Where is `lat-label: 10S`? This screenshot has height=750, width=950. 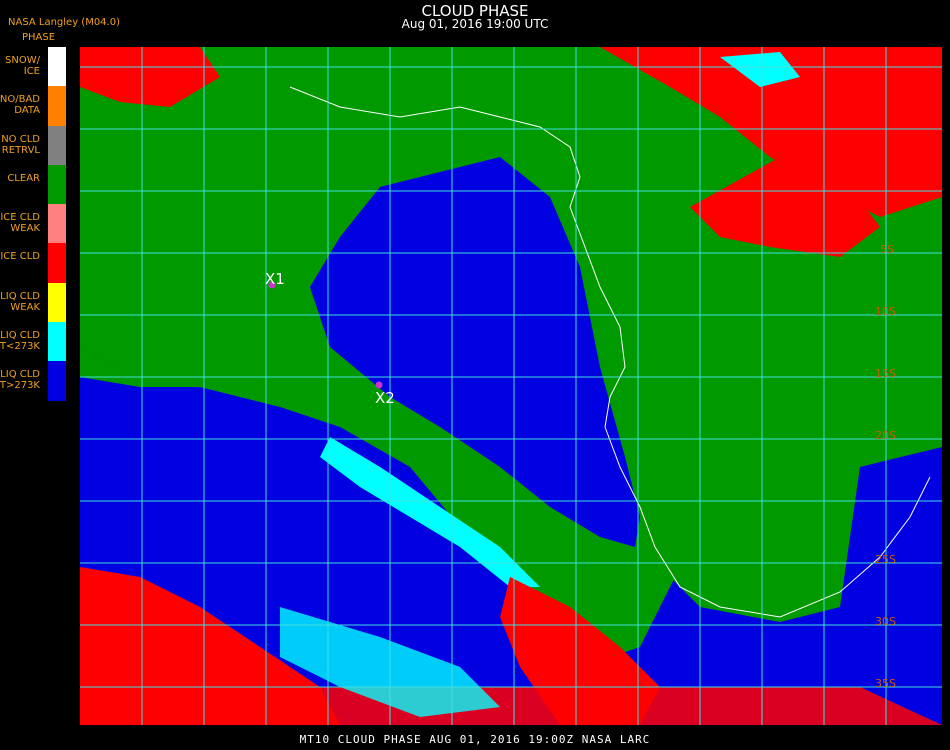
lat-label: 10S is located at coordinates (885, 311).